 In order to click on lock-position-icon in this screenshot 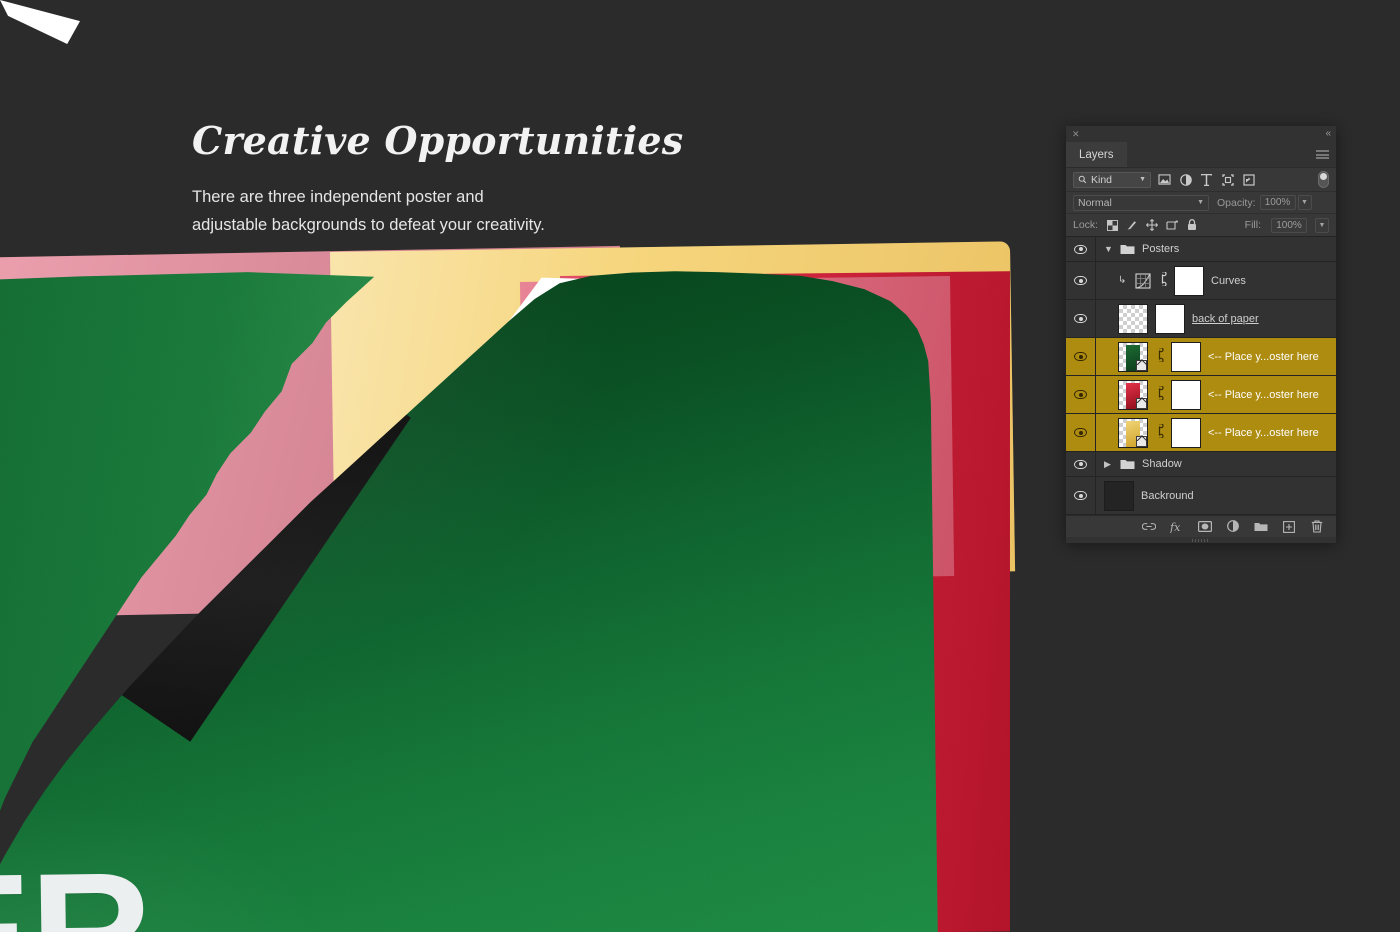, I will do `click(1152, 225)`.